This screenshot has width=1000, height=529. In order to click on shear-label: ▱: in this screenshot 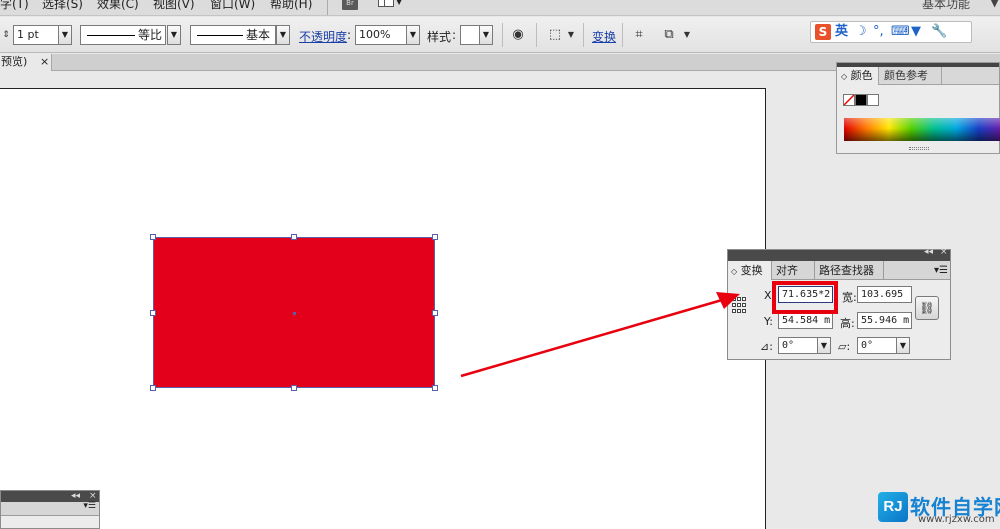, I will do `click(844, 346)`.